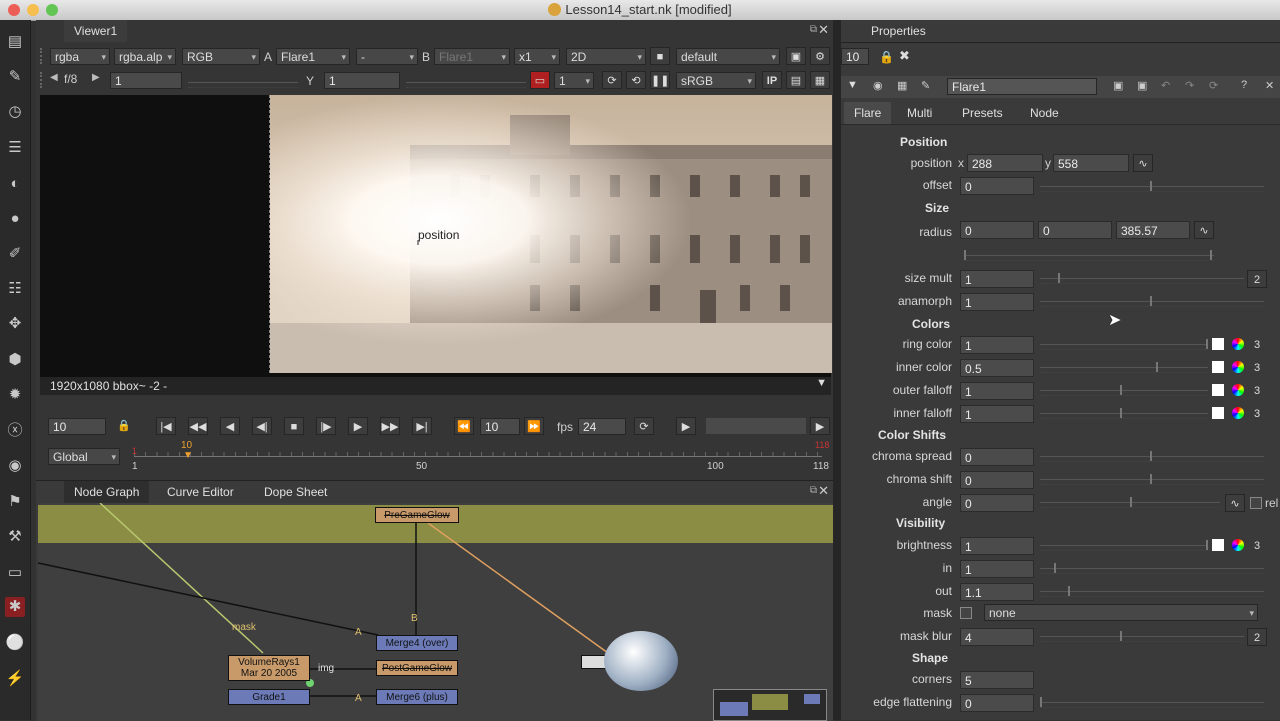 The height and width of the screenshot is (721, 1280). What do you see at coordinates (15, 537) in the screenshot?
I see `other-icon: ⚒` at bounding box center [15, 537].